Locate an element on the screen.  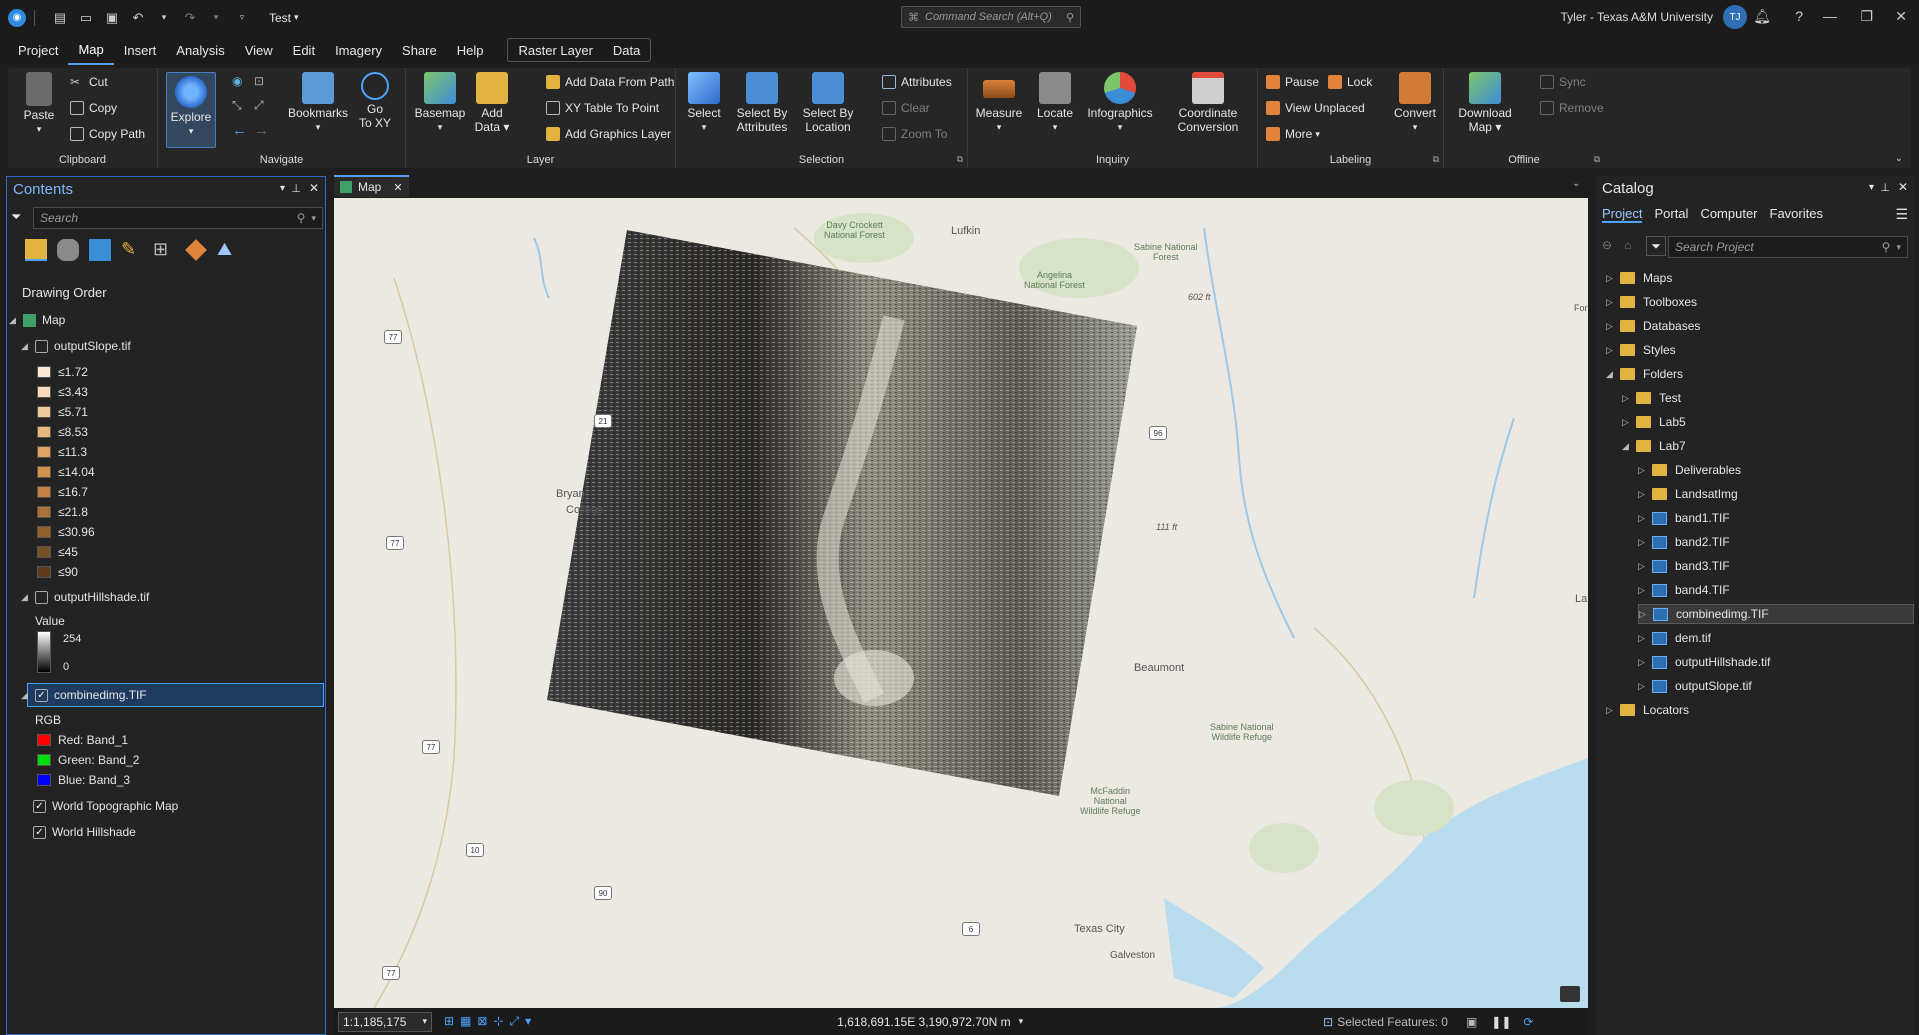
pause-drawing-icon: ❚❚ is located at coordinates (1501, 1022).